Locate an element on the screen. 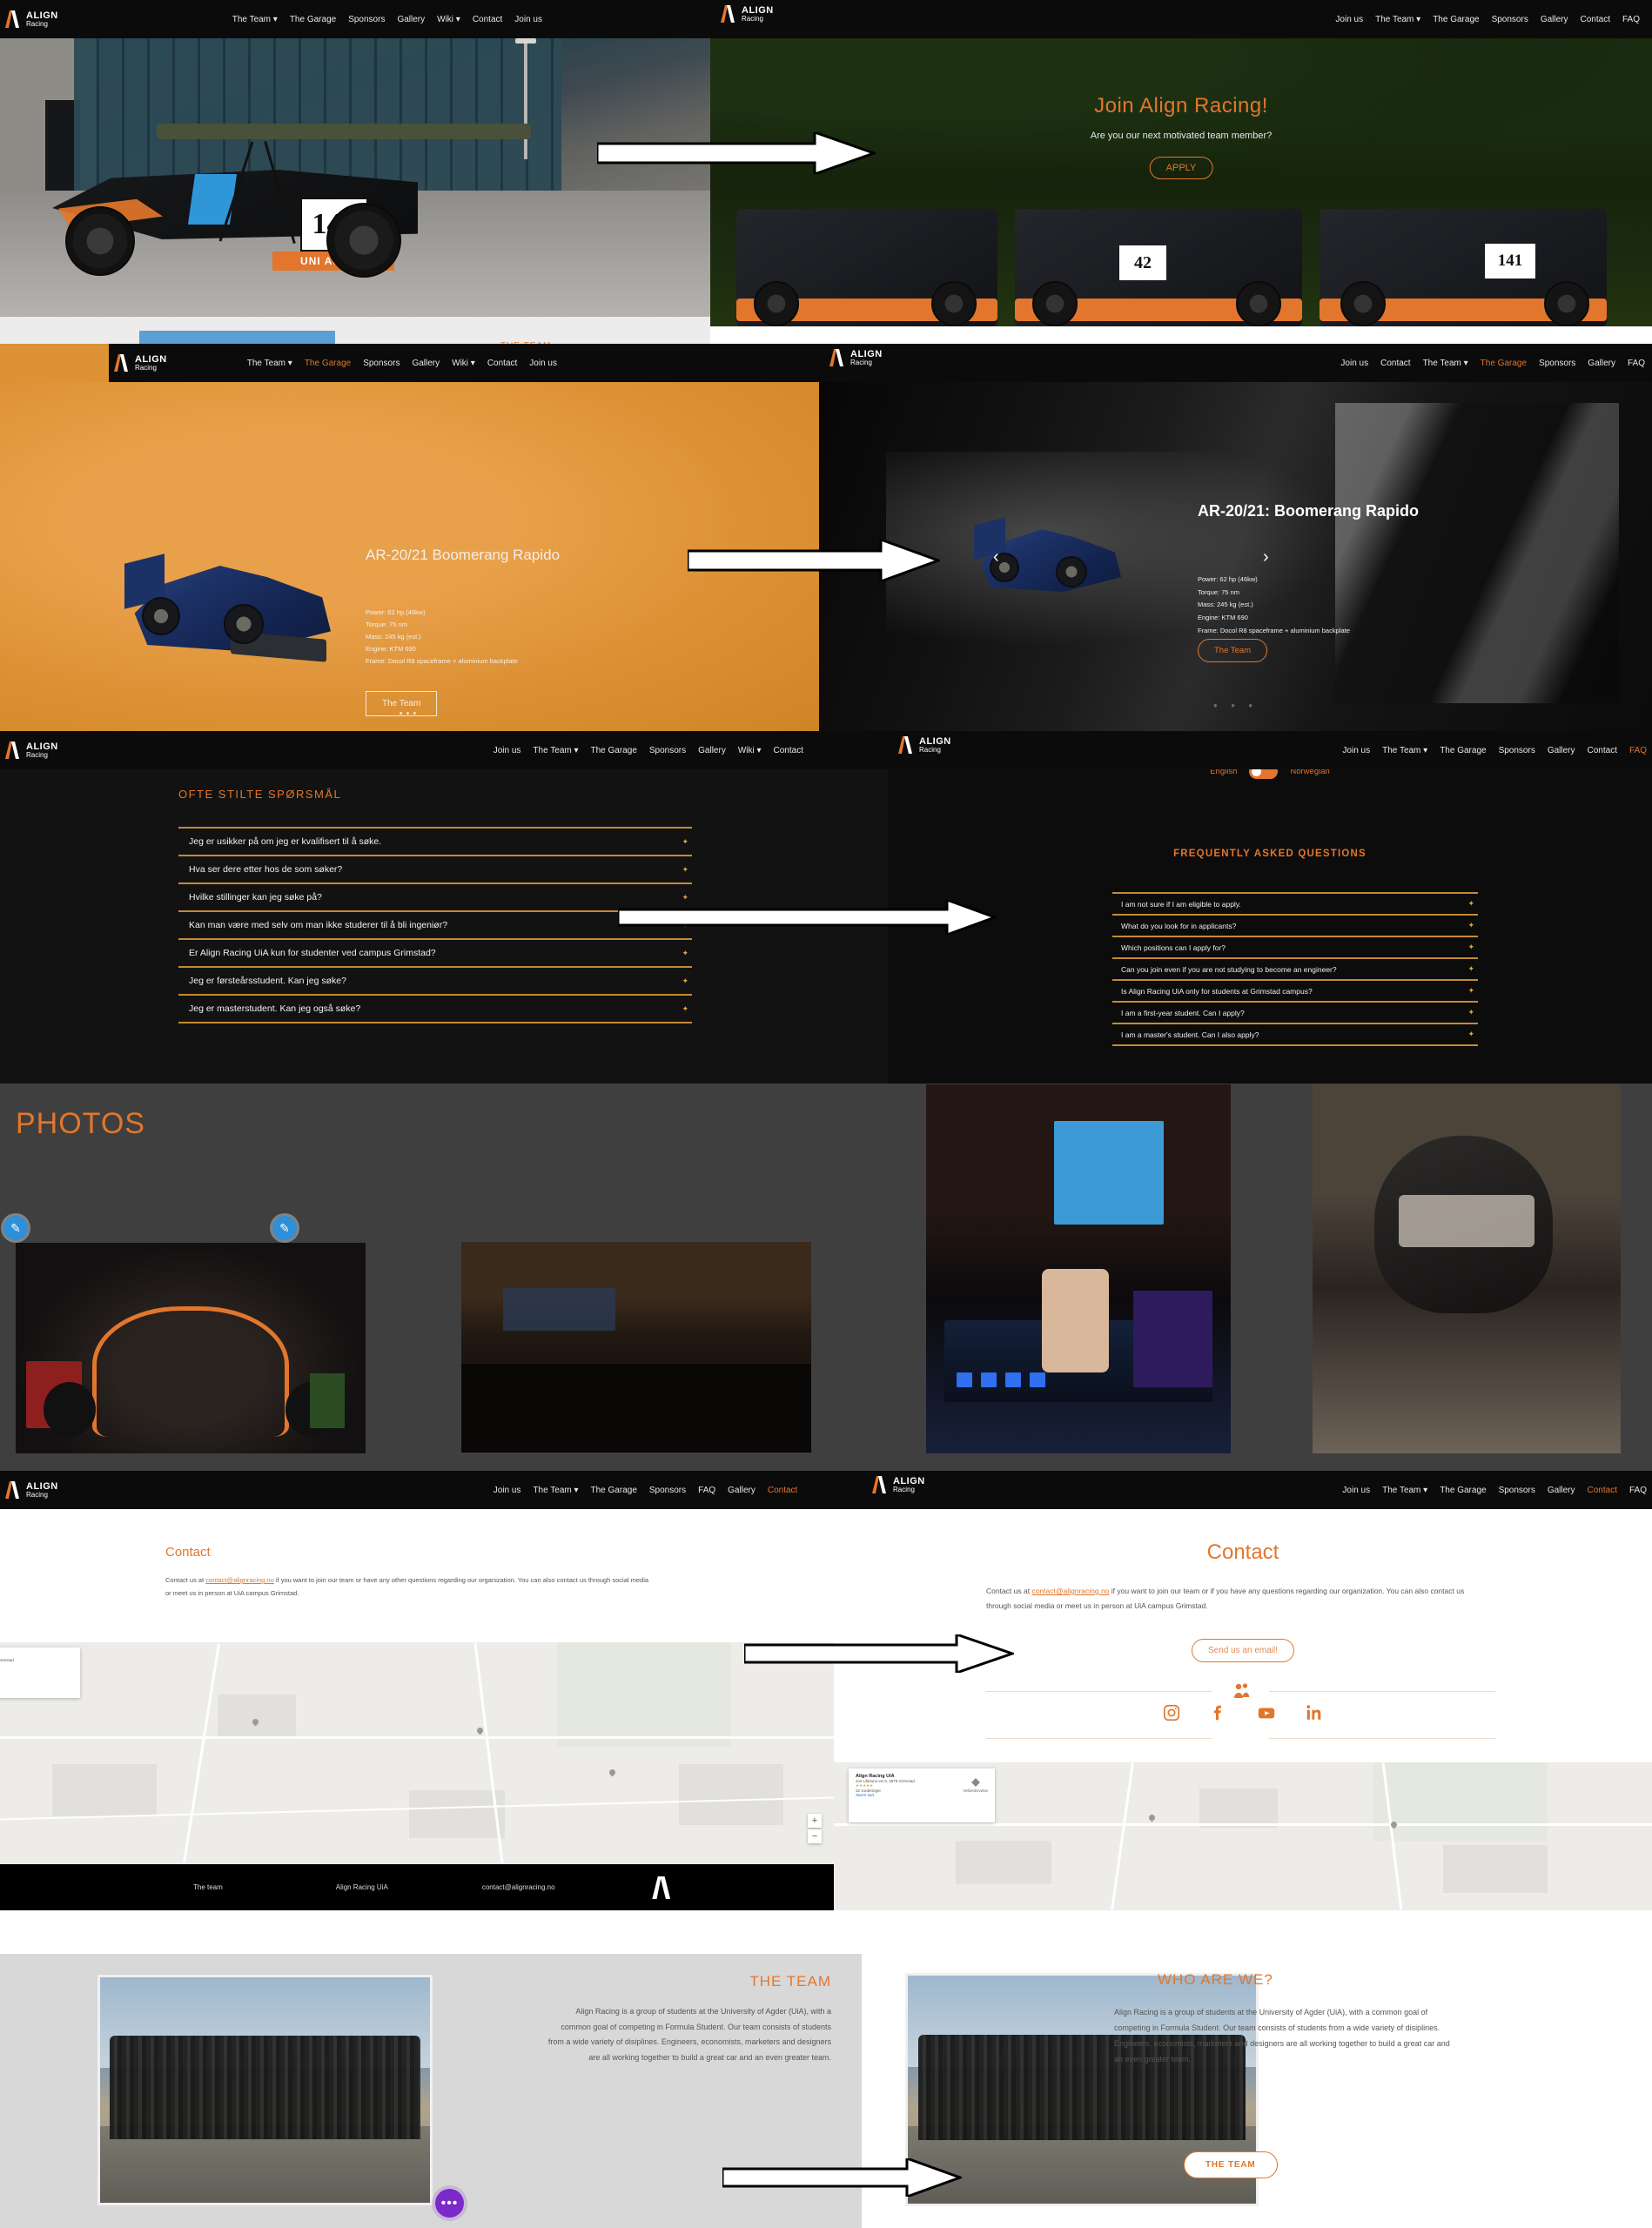  logo-garage-old: ALIGN Racing is located at coordinates (138, 363).